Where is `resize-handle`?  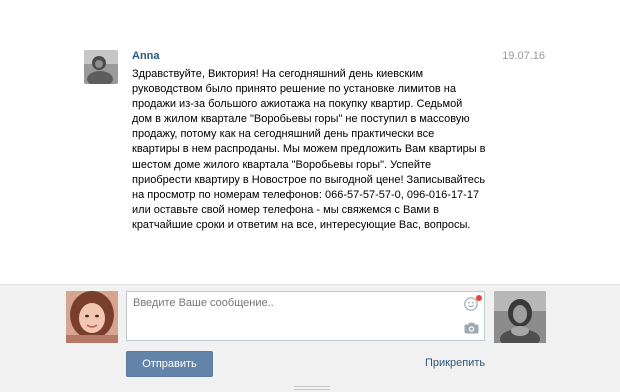
resize-handle is located at coordinates (312, 386).